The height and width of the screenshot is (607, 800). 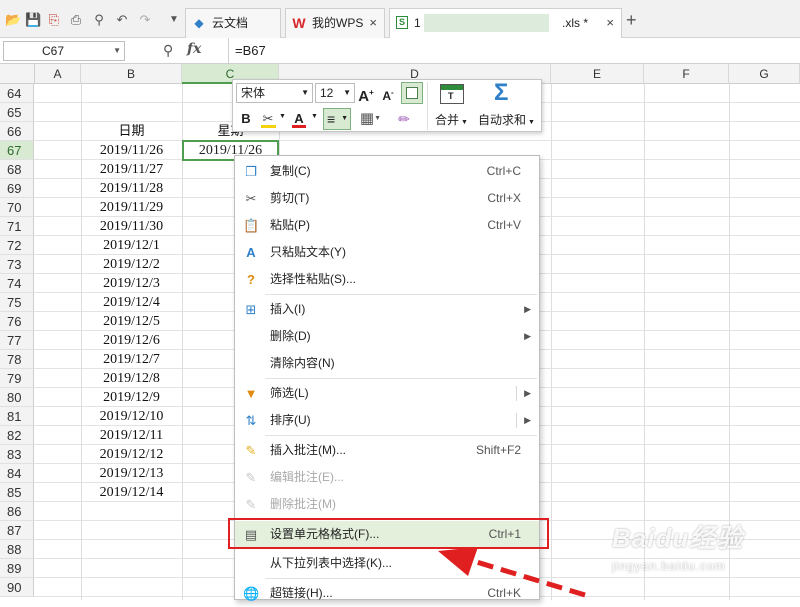 I want to click on date-cell: 2019/12/13, so click(x=131, y=473).